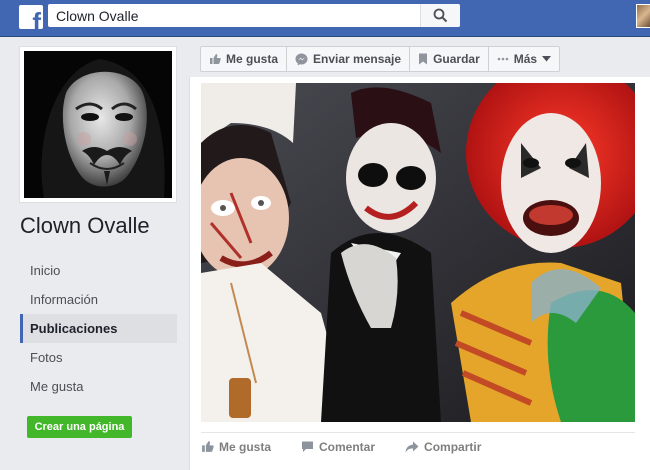  I want to click on top-navigation-bar: f, so click(325, 18).